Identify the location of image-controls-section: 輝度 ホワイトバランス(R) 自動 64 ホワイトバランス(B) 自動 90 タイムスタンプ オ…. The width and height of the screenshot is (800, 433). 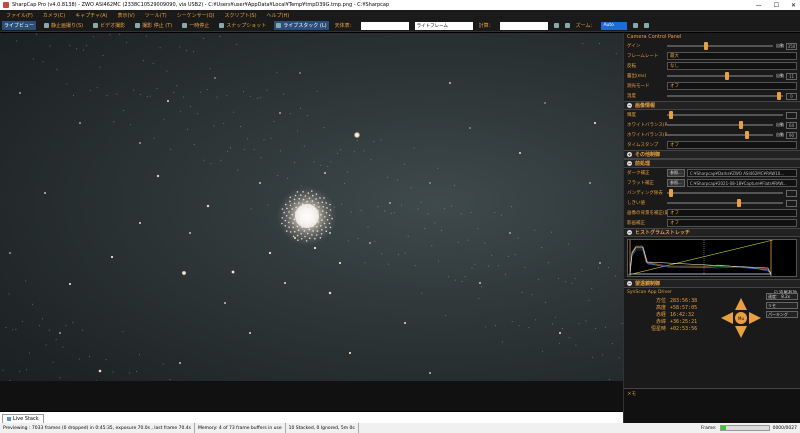
(712, 130).